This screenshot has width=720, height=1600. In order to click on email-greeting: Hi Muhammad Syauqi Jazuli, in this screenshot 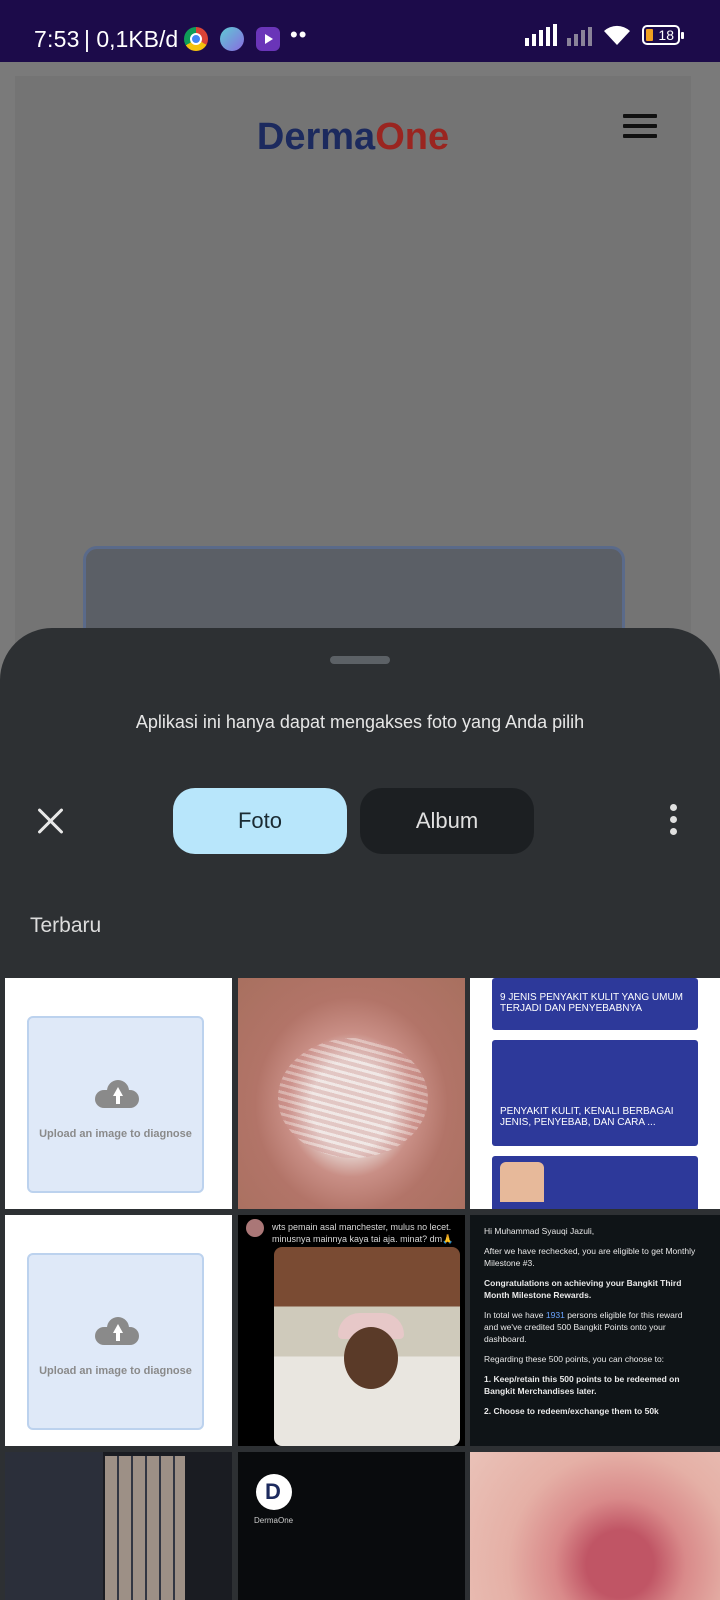, I will do `click(539, 1231)`.